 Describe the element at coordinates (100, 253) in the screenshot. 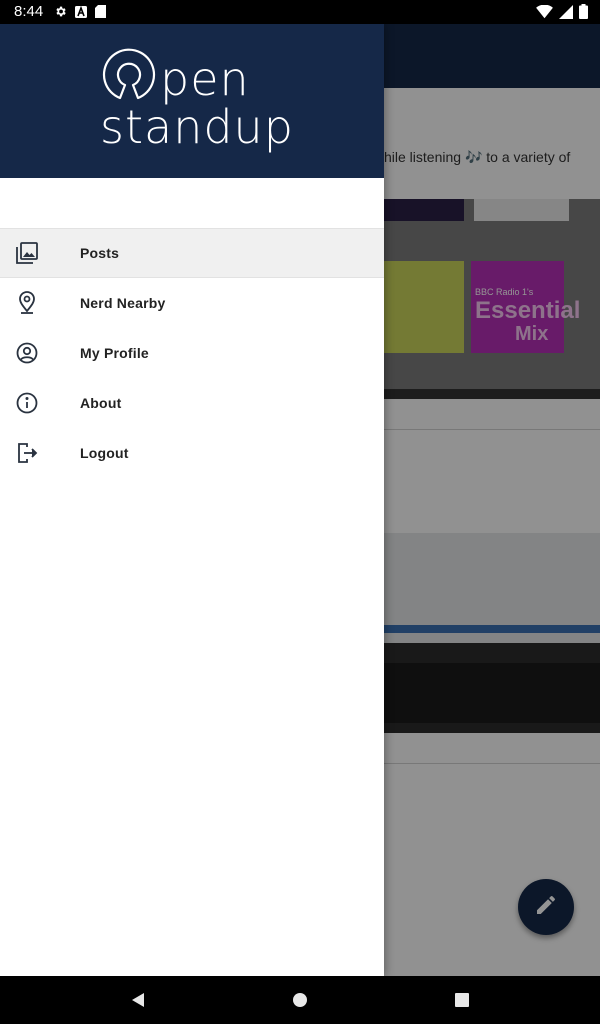

I see `menu-item-label: Posts` at that location.